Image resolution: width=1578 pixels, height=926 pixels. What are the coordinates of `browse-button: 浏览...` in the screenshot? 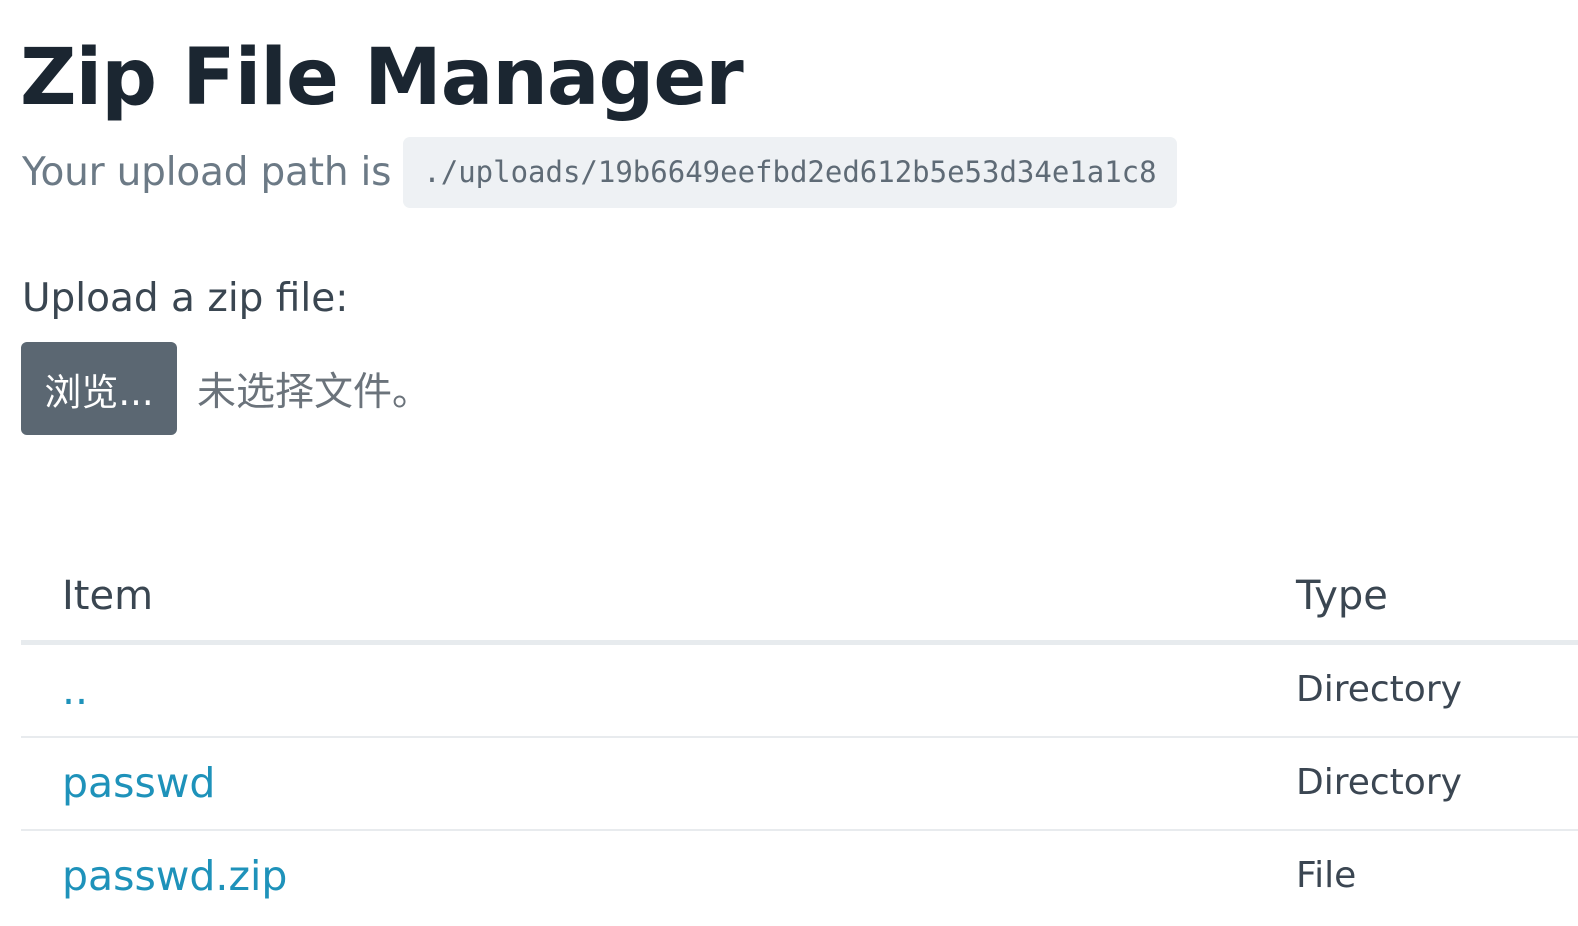 It's located at (99, 388).